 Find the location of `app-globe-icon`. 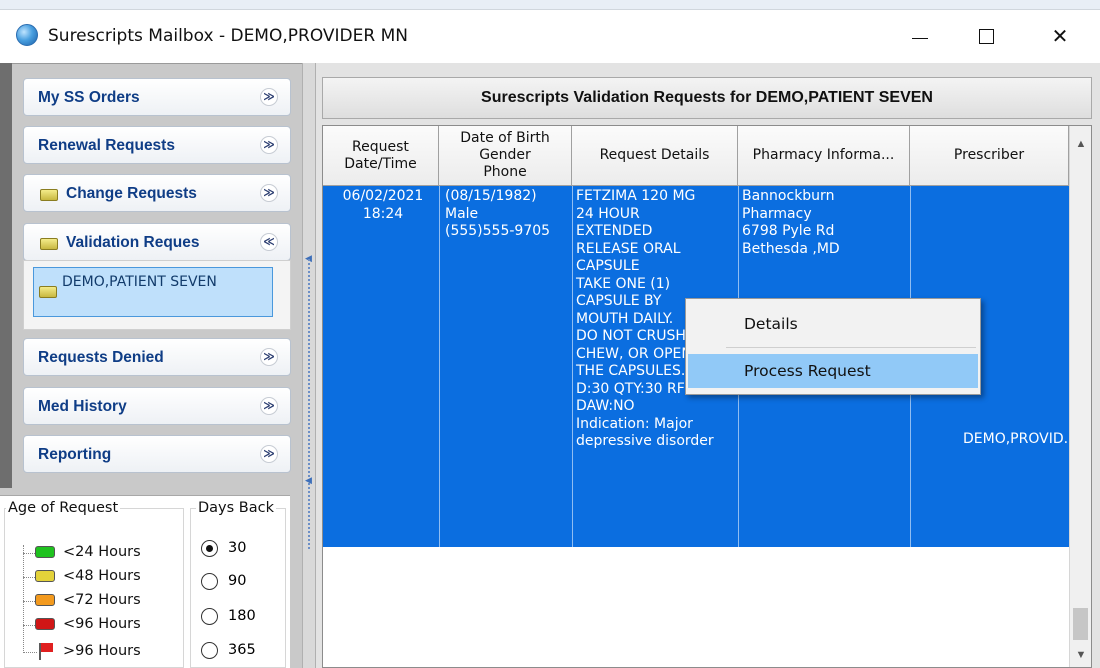

app-globe-icon is located at coordinates (27, 35).